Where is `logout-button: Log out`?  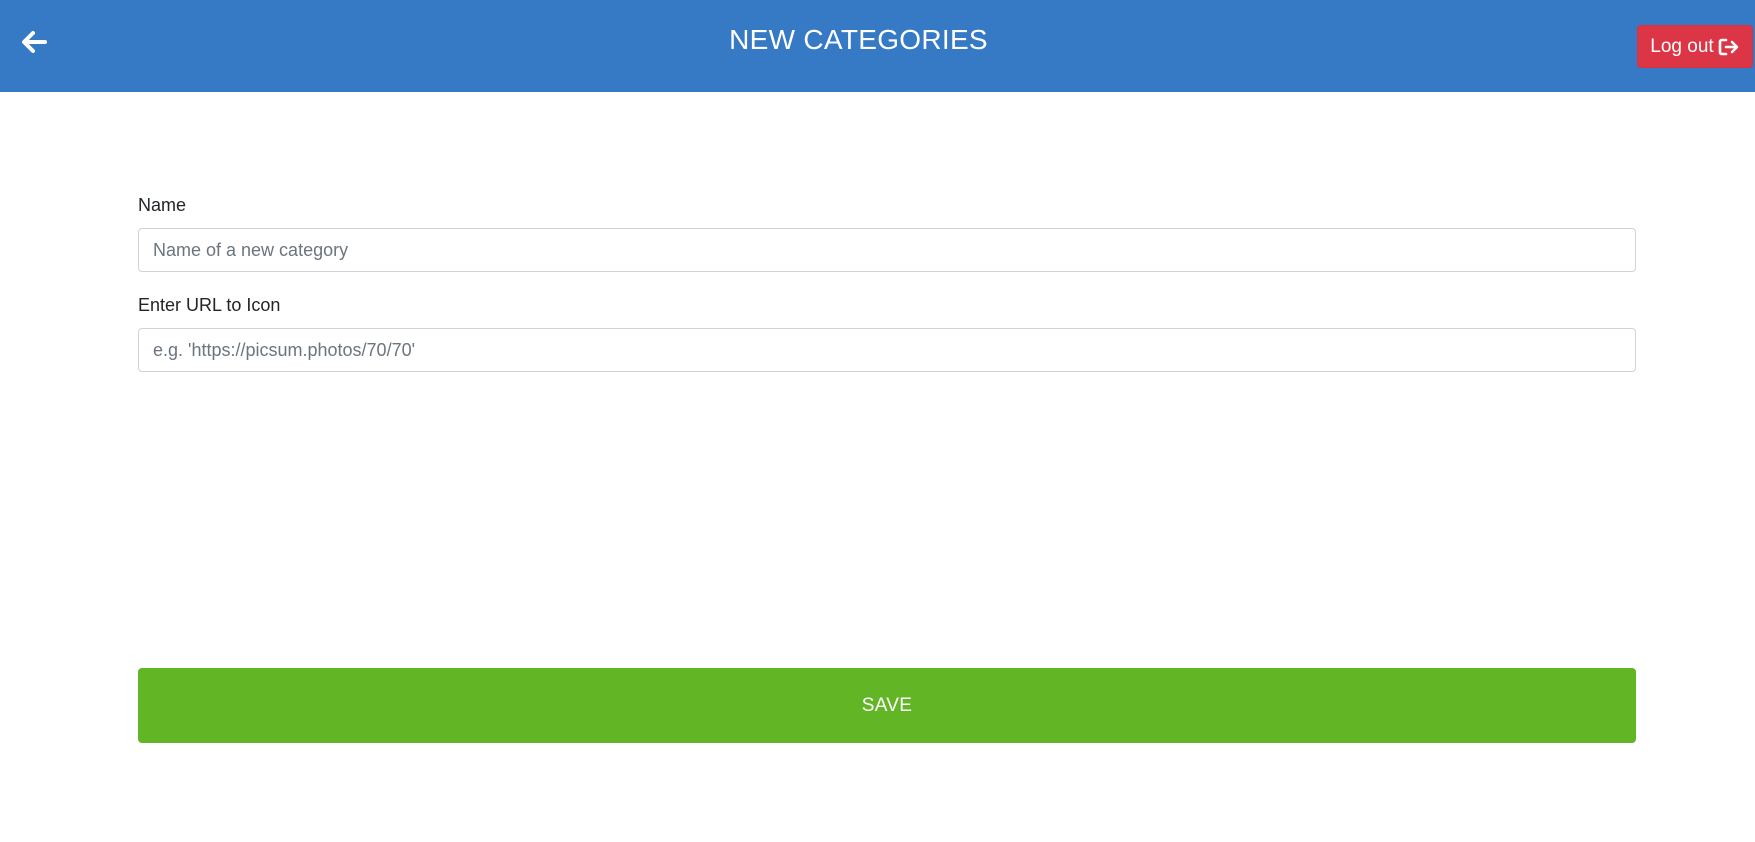 logout-button: Log out is located at coordinates (1695, 46).